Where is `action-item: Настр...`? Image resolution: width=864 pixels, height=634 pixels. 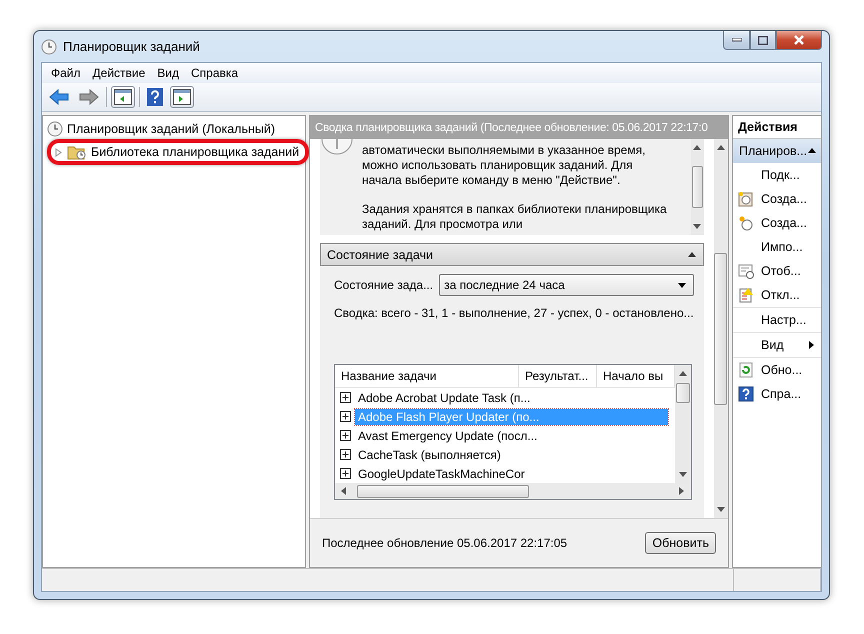
action-item: Настр... is located at coordinates (777, 320).